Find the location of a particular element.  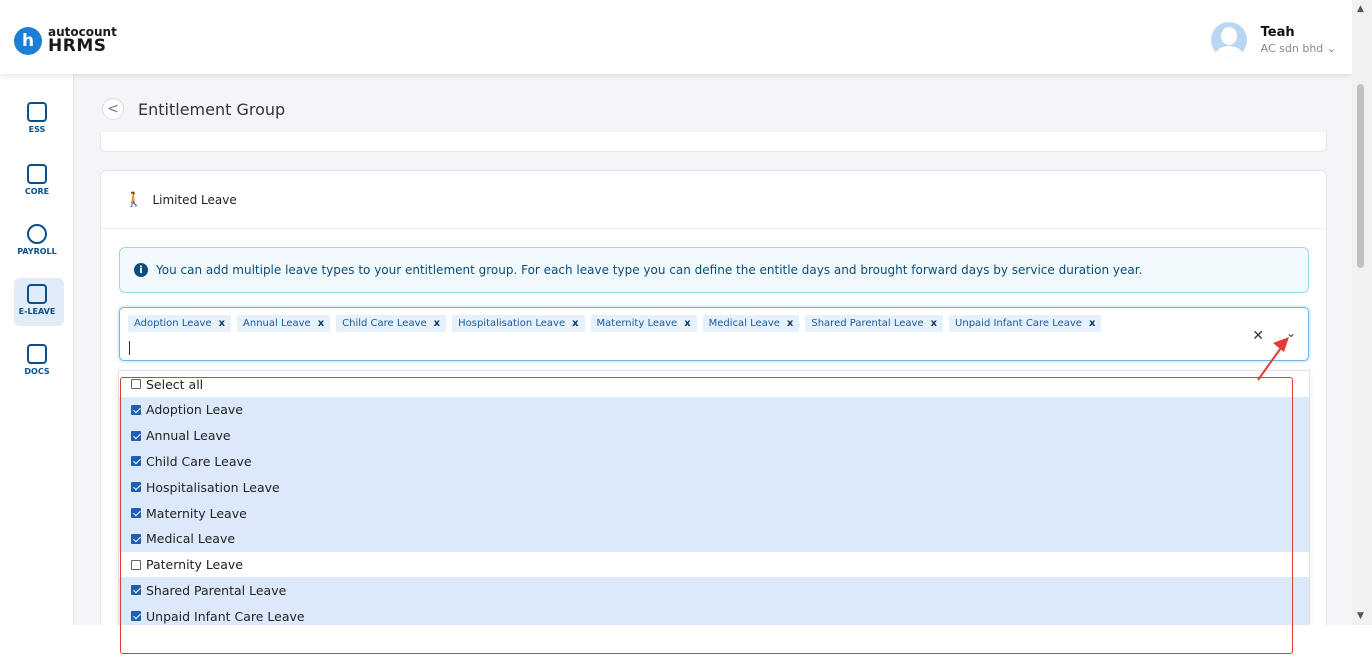

selected-tag: Adoption Leave x is located at coordinates (180, 323).